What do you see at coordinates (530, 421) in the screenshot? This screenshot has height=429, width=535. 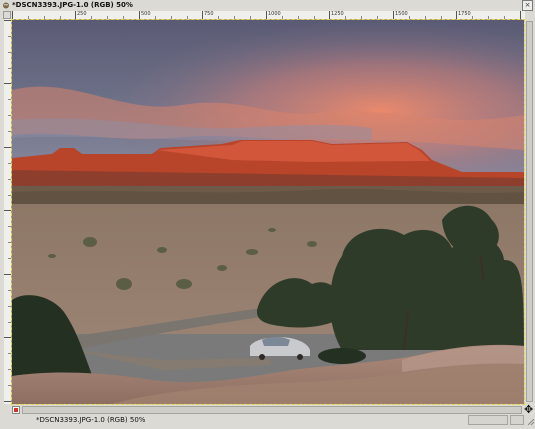 I see `resize-grip-icon` at bounding box center [530, 421].